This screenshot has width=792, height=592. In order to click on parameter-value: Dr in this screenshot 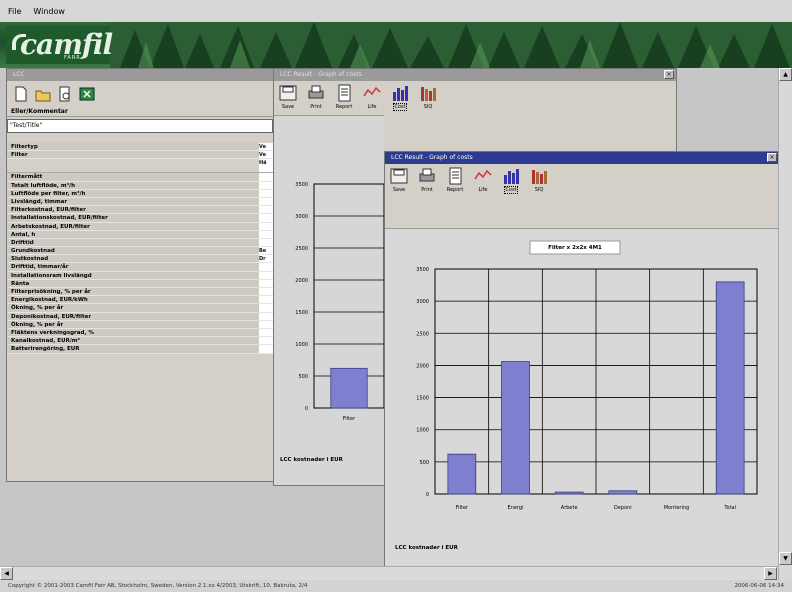, I will do `click(266, 259)`.